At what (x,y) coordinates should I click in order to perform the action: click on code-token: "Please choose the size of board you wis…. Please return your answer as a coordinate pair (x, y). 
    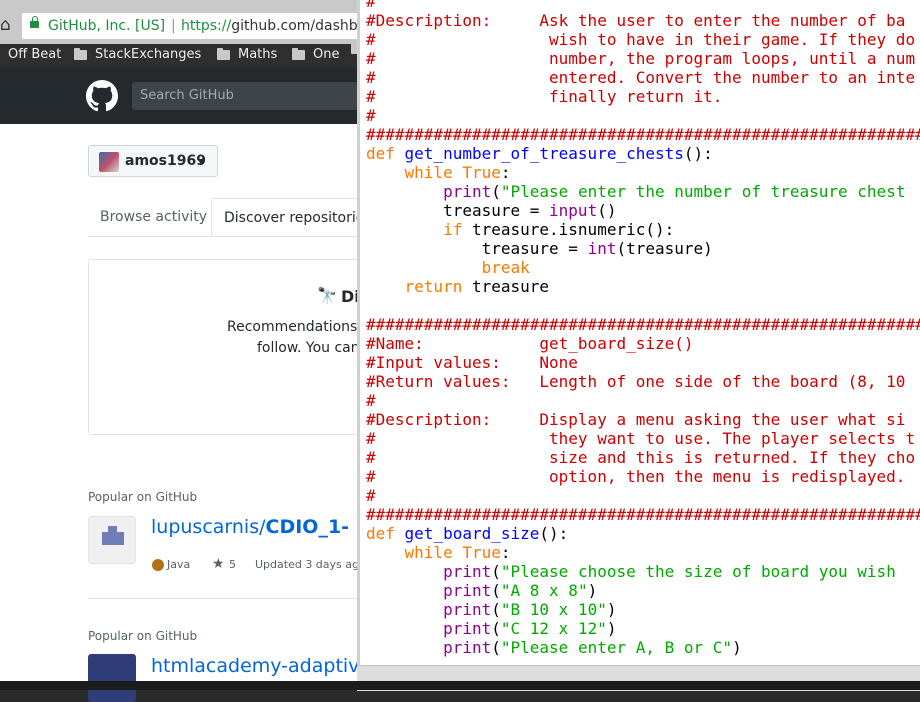
    Looking at the image, I should click on (698, 571).